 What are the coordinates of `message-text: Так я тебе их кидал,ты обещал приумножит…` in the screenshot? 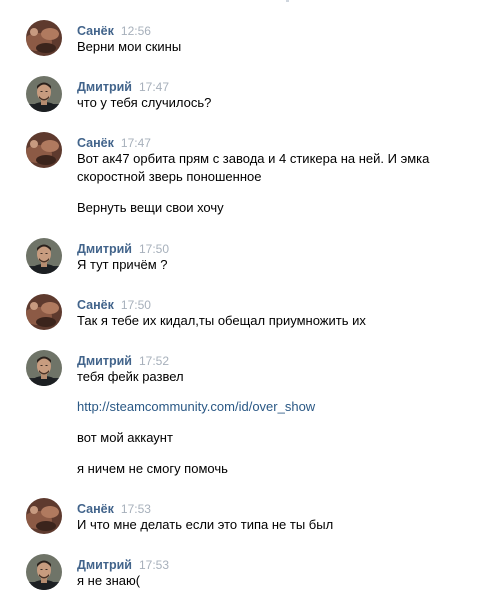 It's located at (221, 320).